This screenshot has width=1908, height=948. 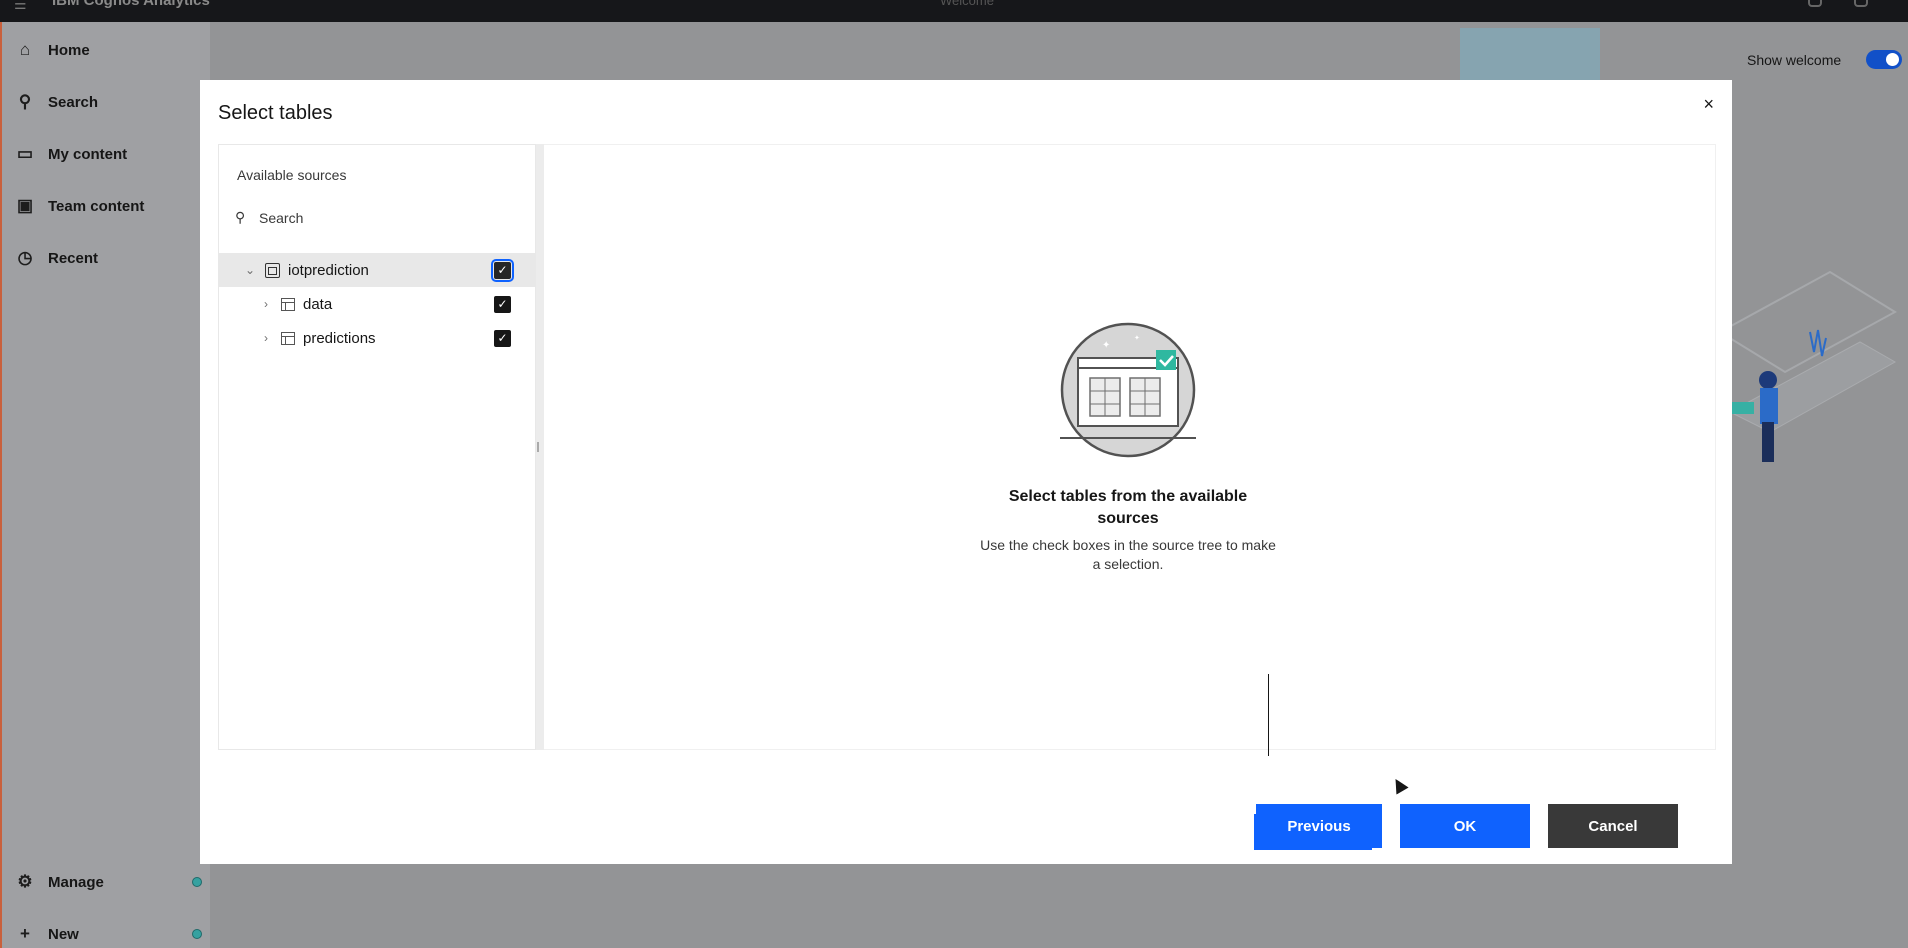 What do you see at coordinates (20, 5) in the screenshot?
I see `hamburger-menu-icon: ☰` at bounding box center [20, 5].